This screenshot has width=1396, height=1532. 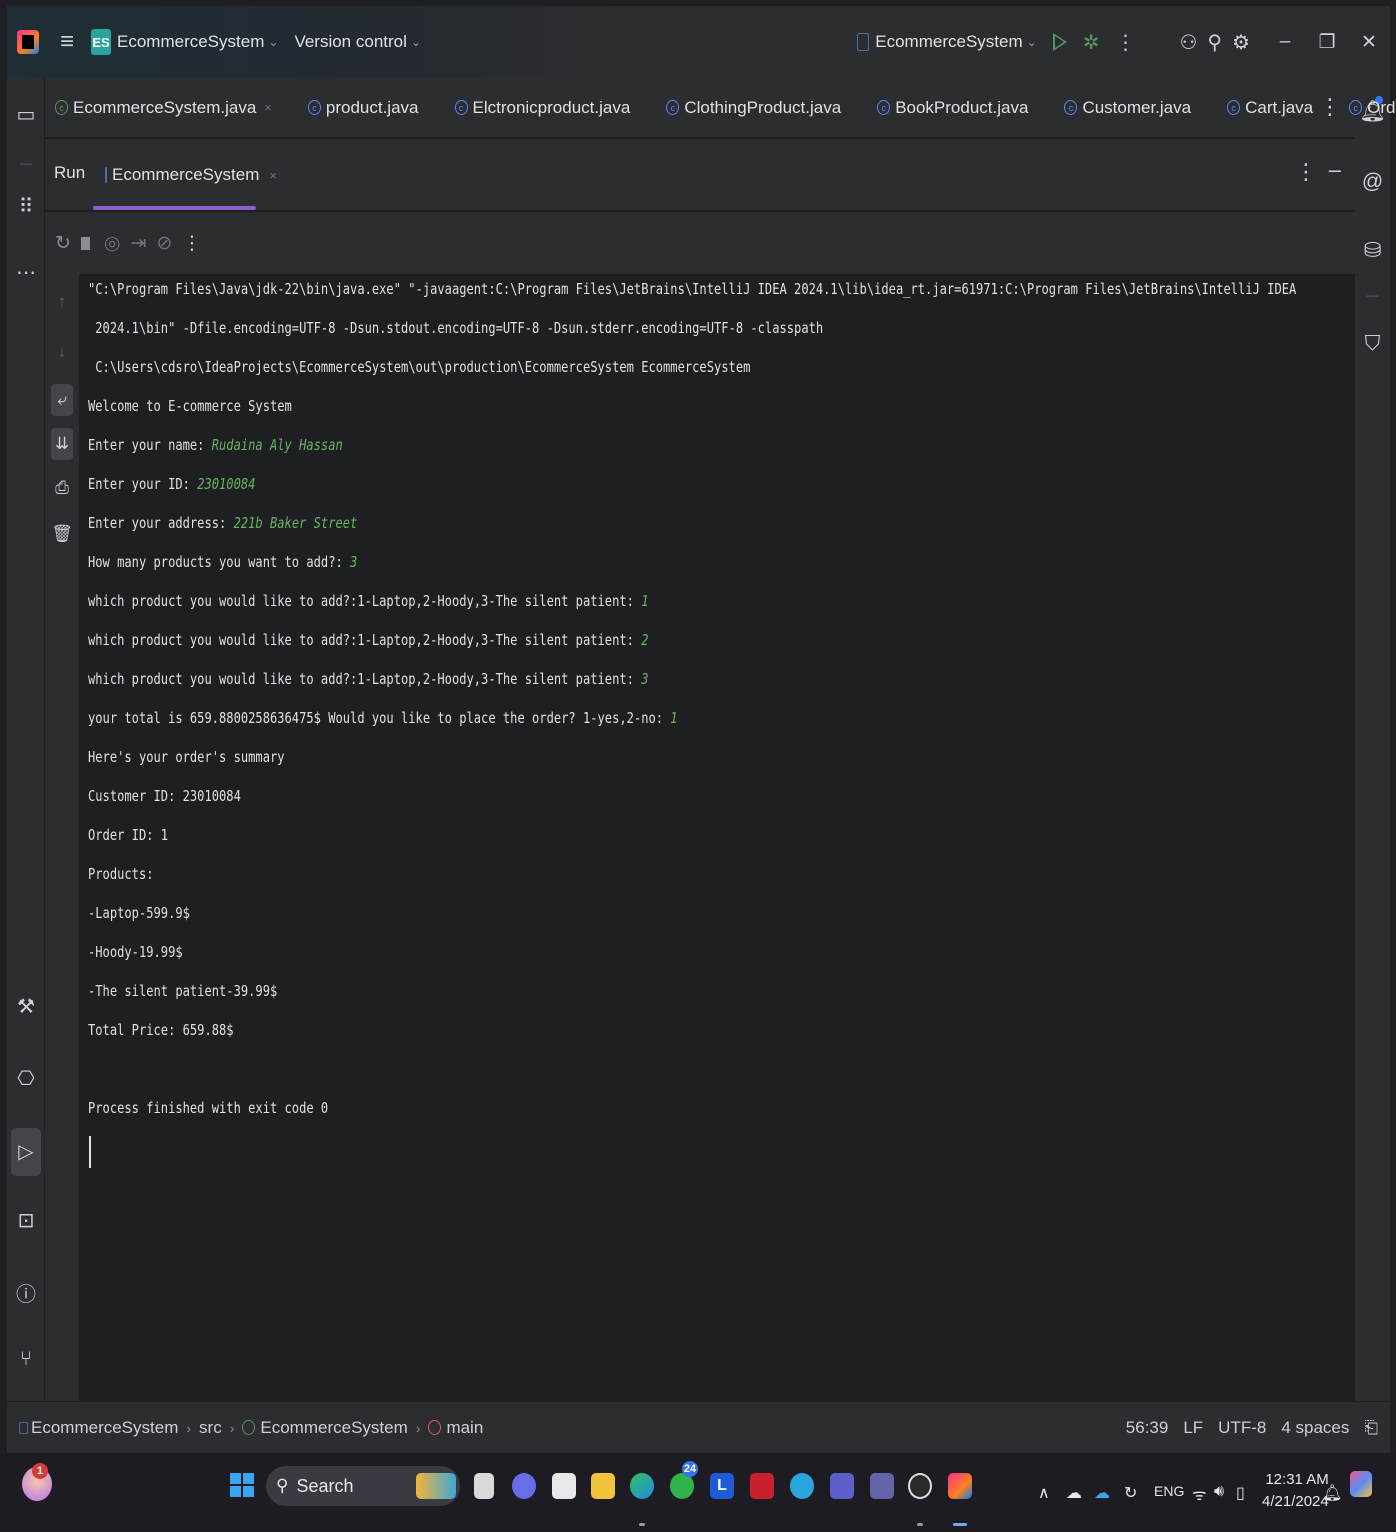 What do you see at coordinates (363, 108) in the screenshot?
I see `tab-product-java: c product.java` at bounding box center [363, 108].